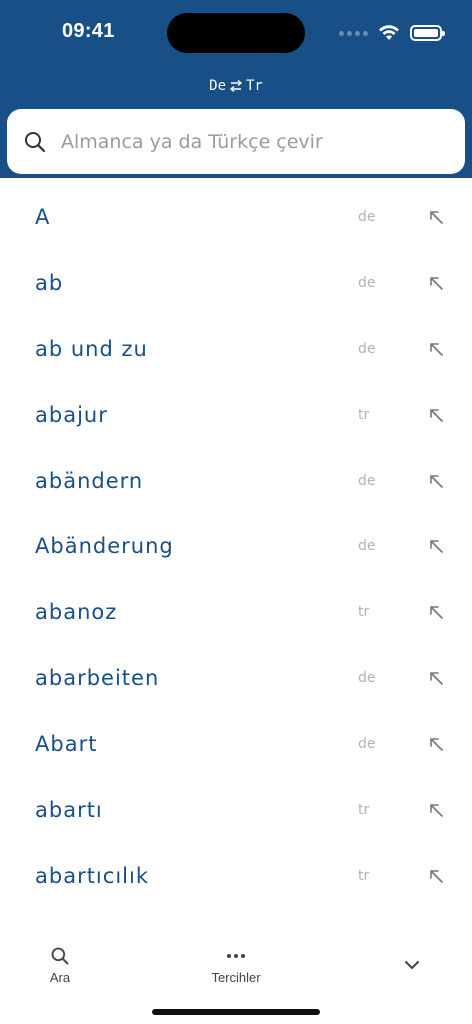  I want to click on dynamic-island, so click(236, 33).